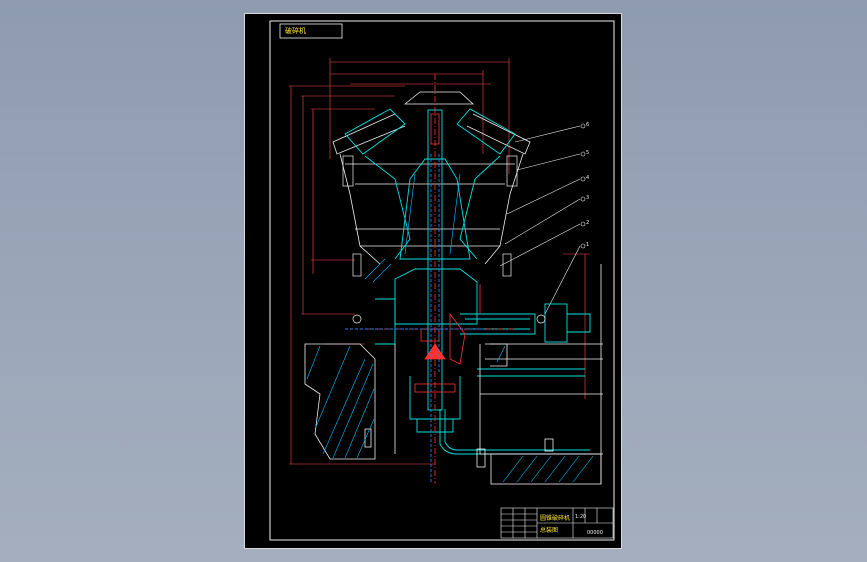  I want to click on balloon-label-6: 6, so click(588, 125).